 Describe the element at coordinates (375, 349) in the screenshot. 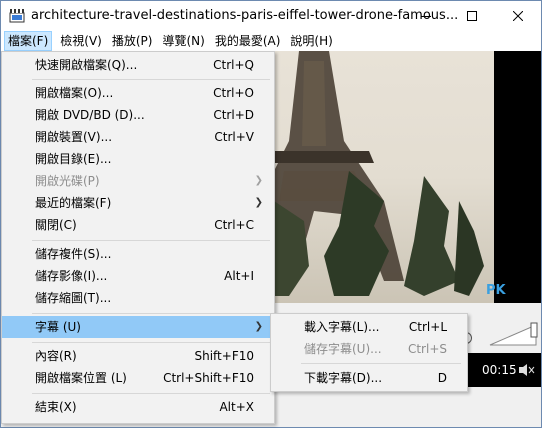

I see `submenu-item-save-subtitle: 儲存字幕(U)... Ctrl+S` at that location.